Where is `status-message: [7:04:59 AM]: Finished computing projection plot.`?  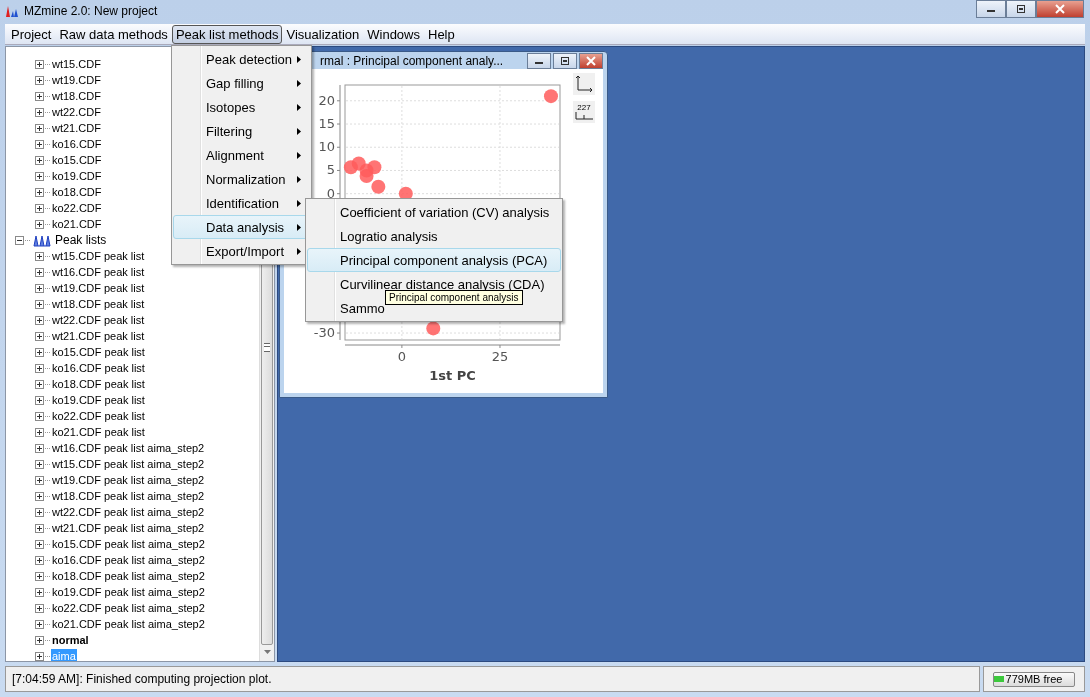 status-message: [7:04:59 AM]: Finished computing projection plot. is located at coordinates (492, 679).